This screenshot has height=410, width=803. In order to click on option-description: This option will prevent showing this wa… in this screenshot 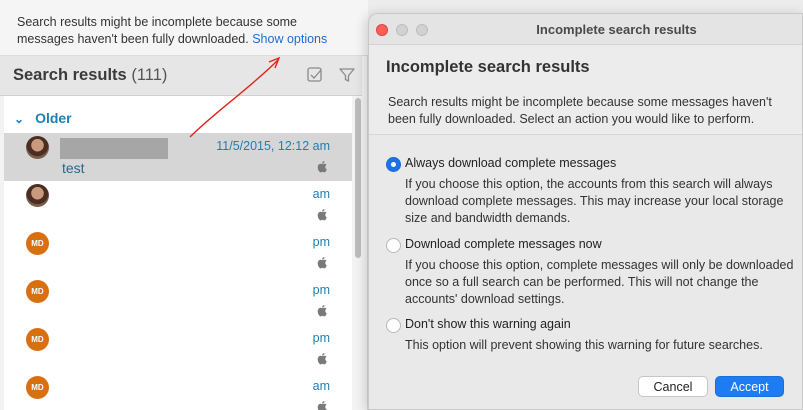, I will do `click(584, 345)`.